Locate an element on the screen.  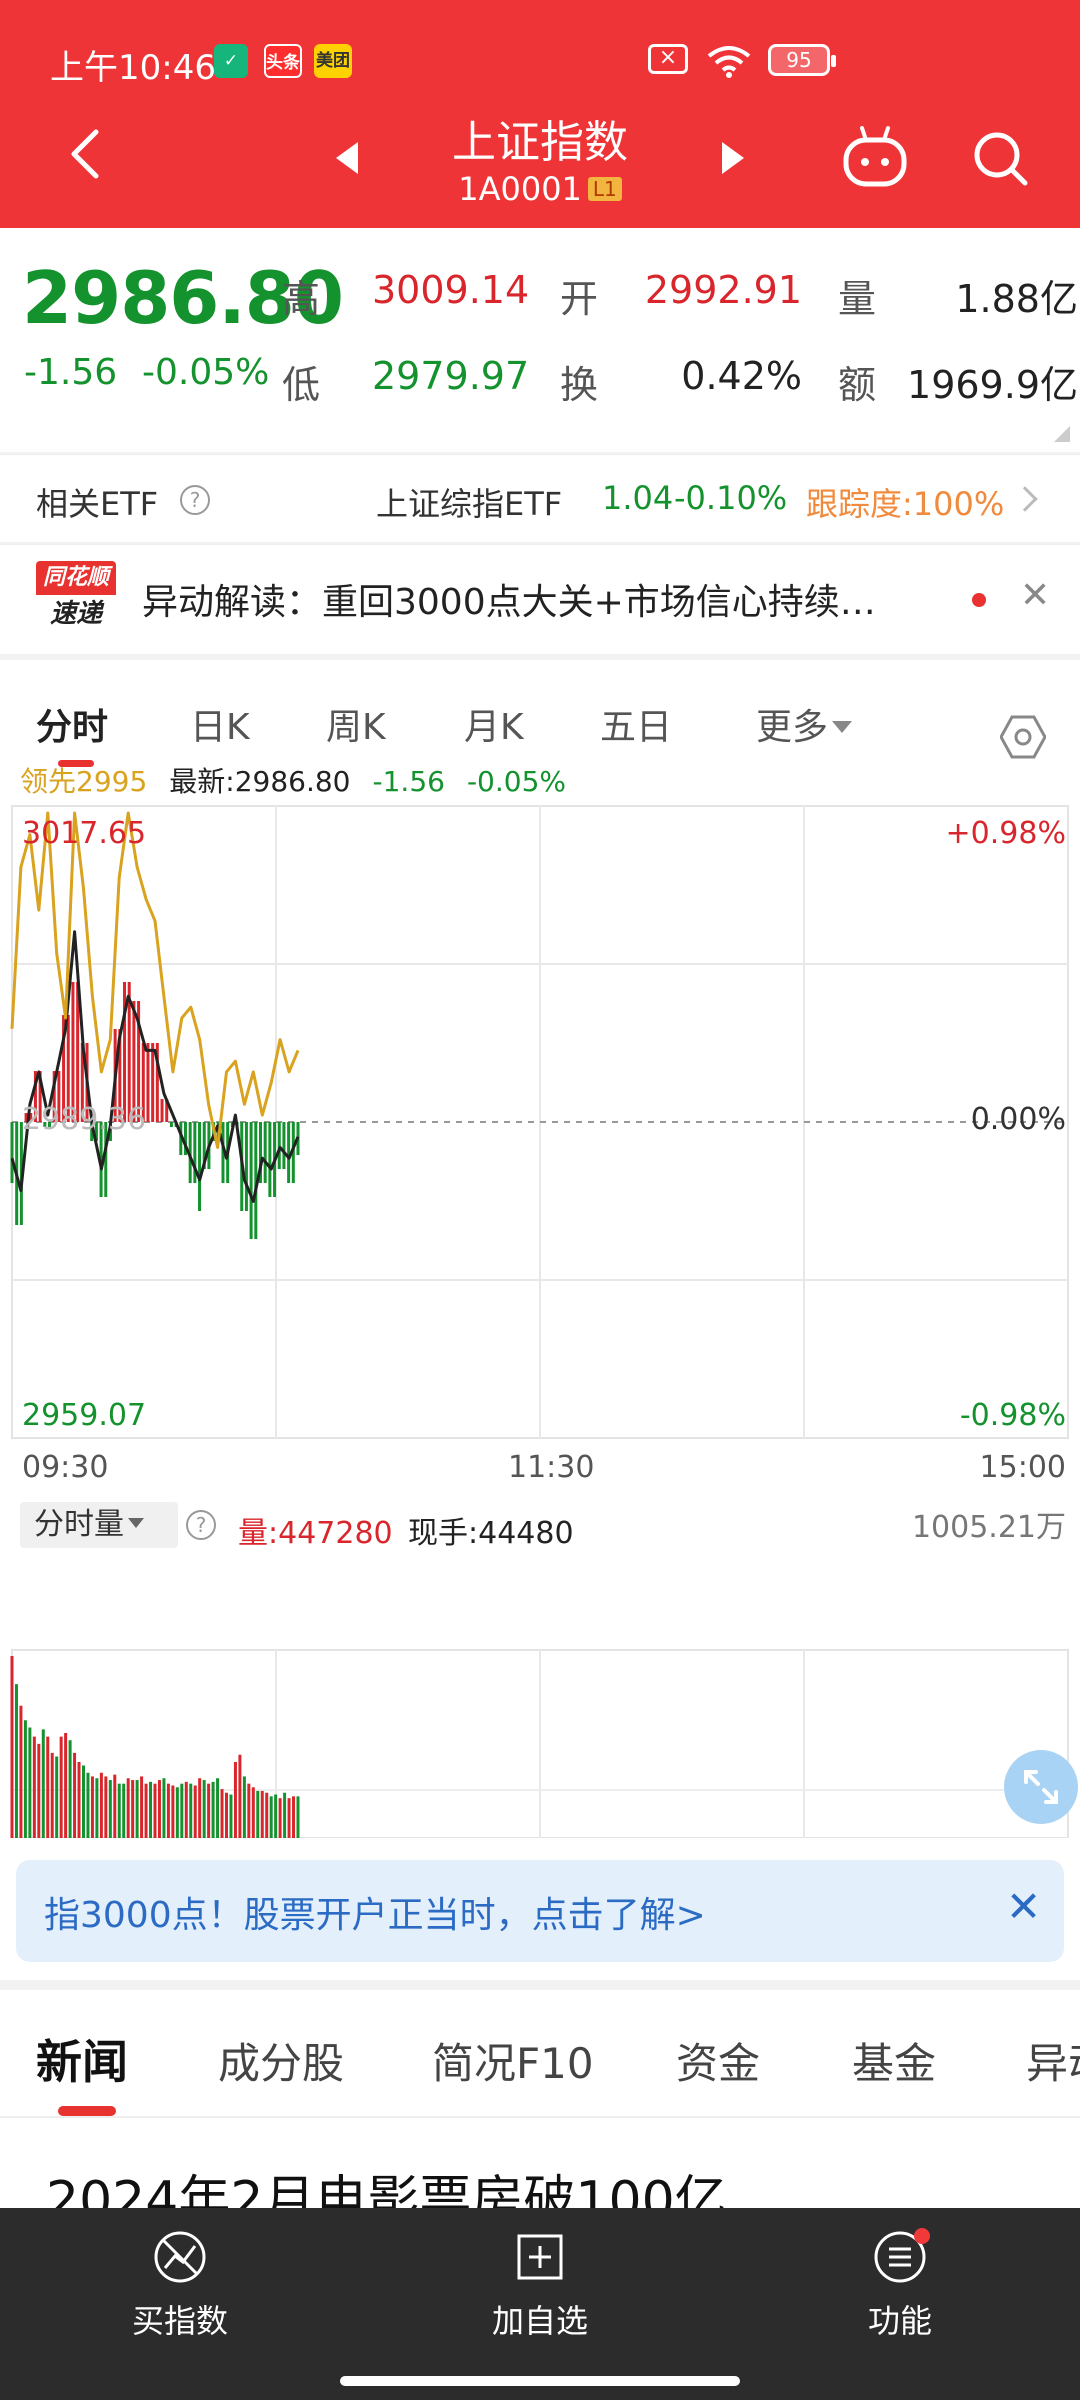
turnover-label: 换 is located at coordinates (579, 385).